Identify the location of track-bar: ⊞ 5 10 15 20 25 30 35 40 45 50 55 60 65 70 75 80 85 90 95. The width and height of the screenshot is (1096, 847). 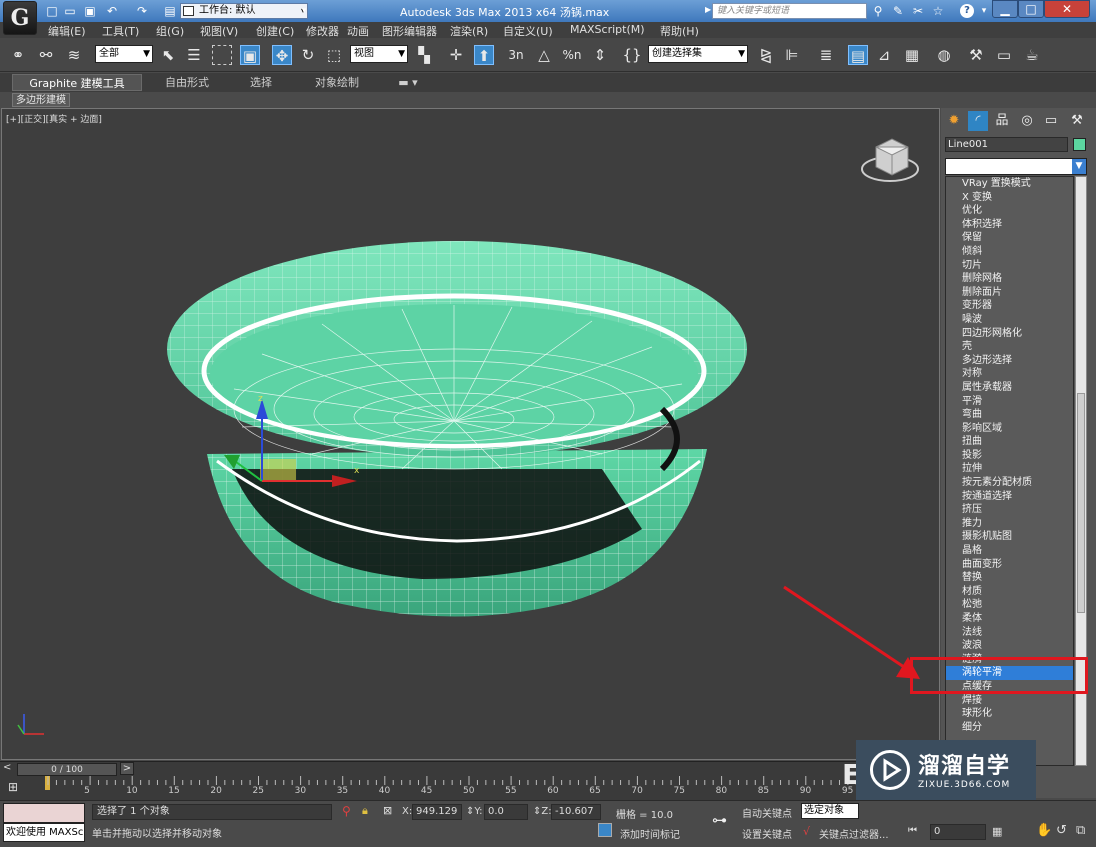
(470, 788).